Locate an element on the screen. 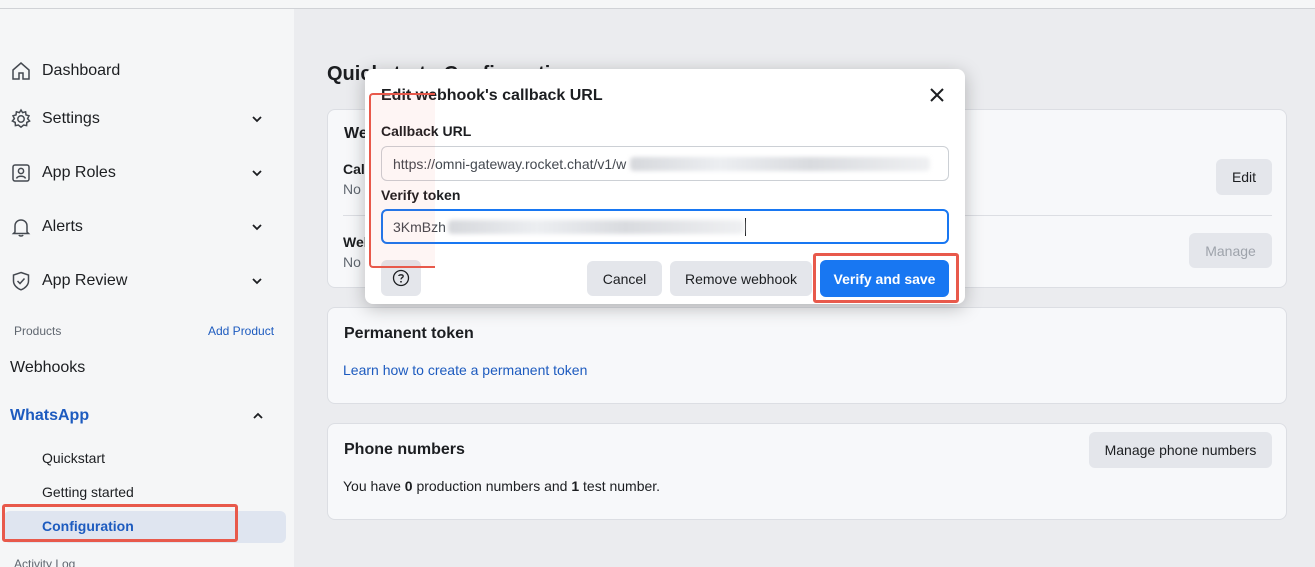 This screenshot has width=1315, height=567. verify-token-input: 3KmBzh is located at coordinates (665, 226).